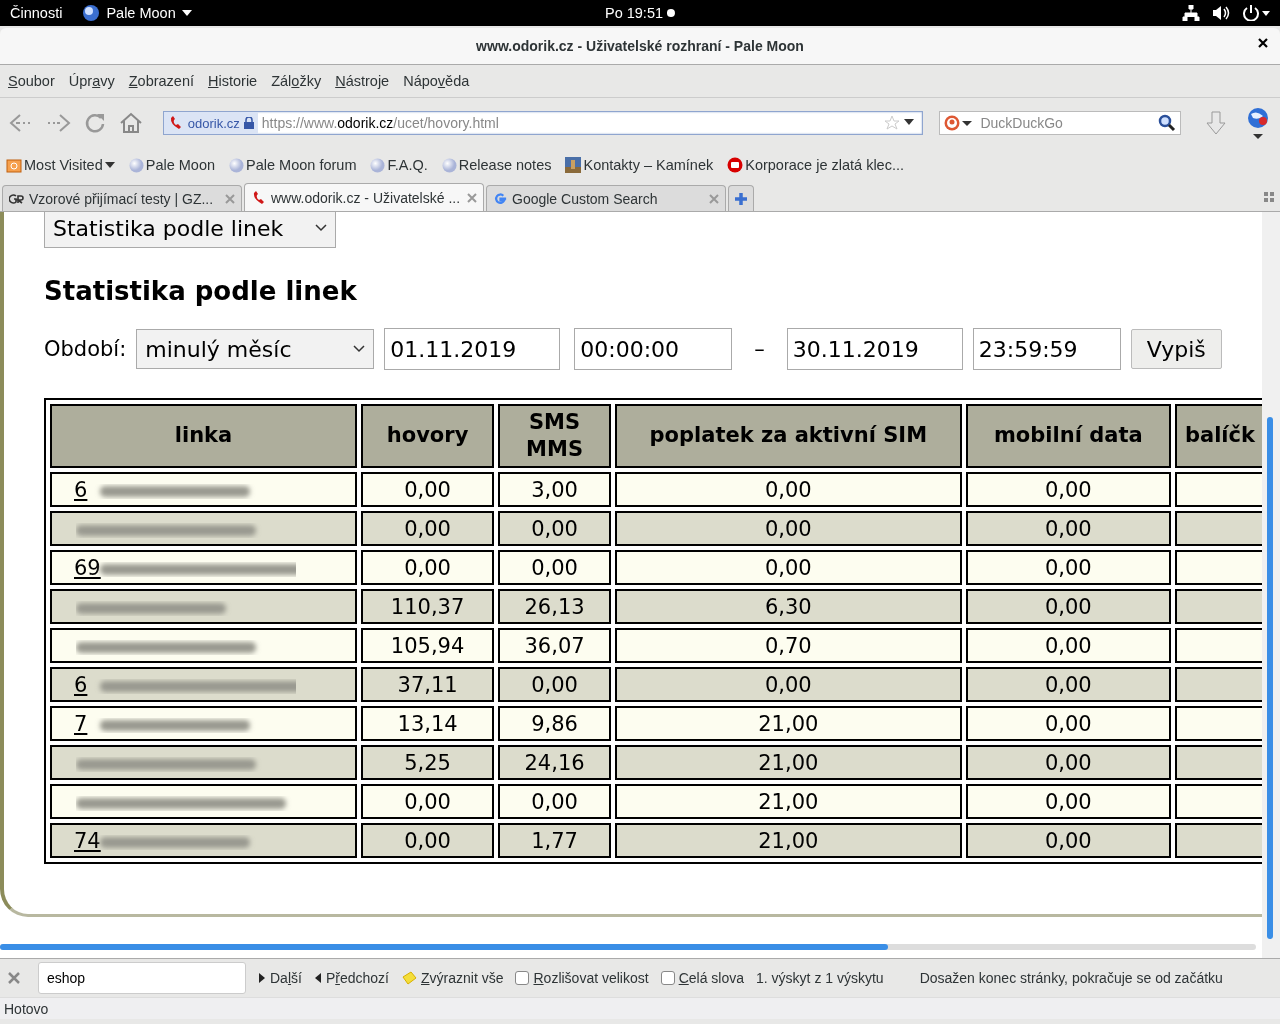  Describe the element at coordinates (60, 165) in the screenshot. I see `bookmark-item: Most Visited` at that location.